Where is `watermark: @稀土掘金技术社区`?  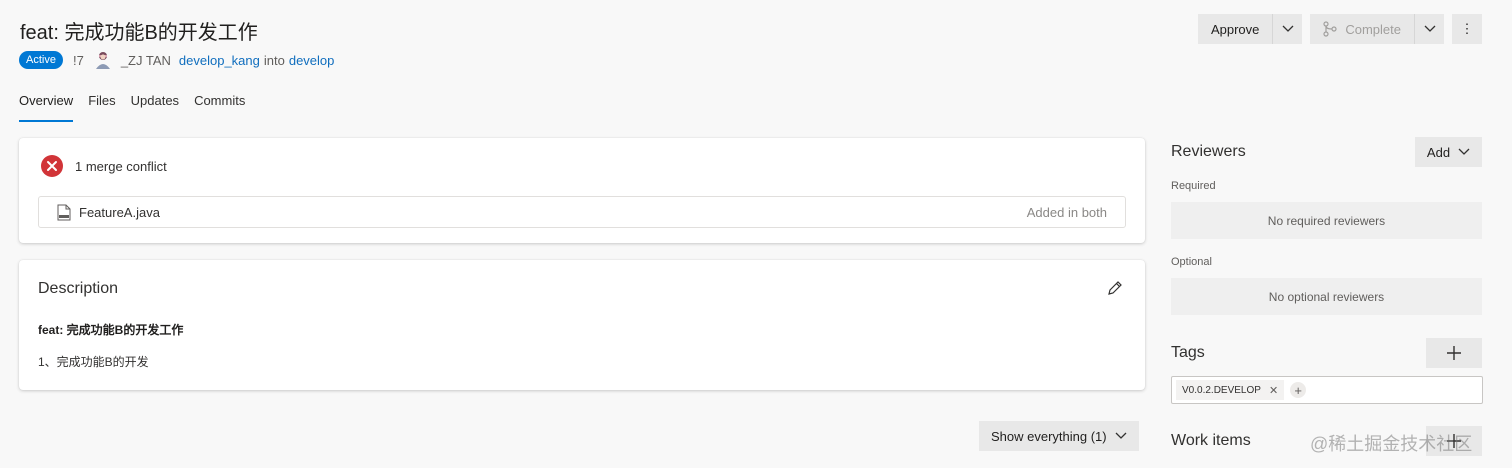 watermark: @稀土掘金技术社区 is located at coordinates (1391, 444).